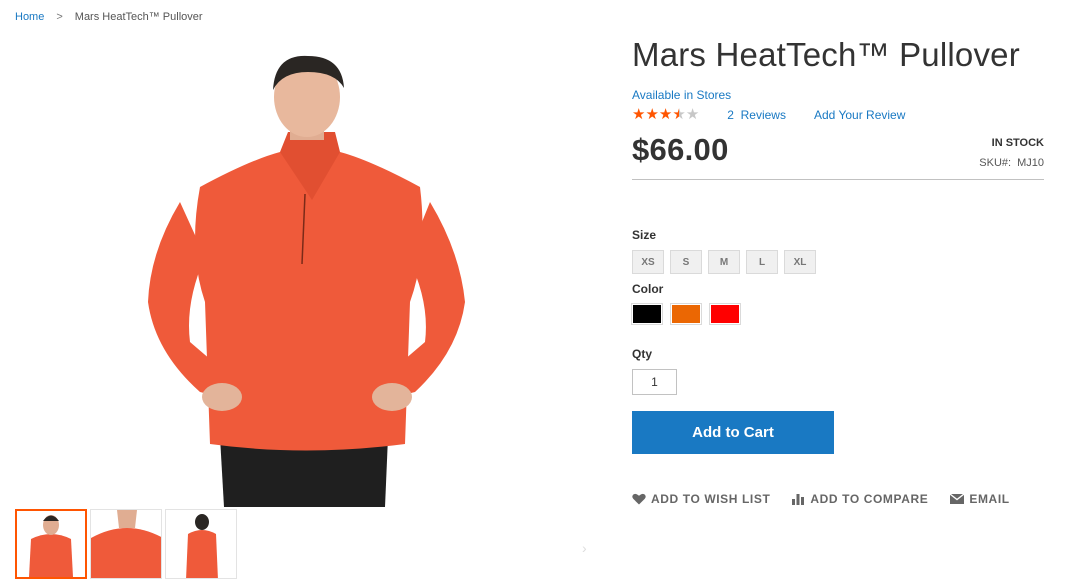 This screenshot has width=1068, height=580. What do you see at coordinates (680, 149) in the screenshot?
I see `product-price: $66.00` at bounding box center [680, 149].